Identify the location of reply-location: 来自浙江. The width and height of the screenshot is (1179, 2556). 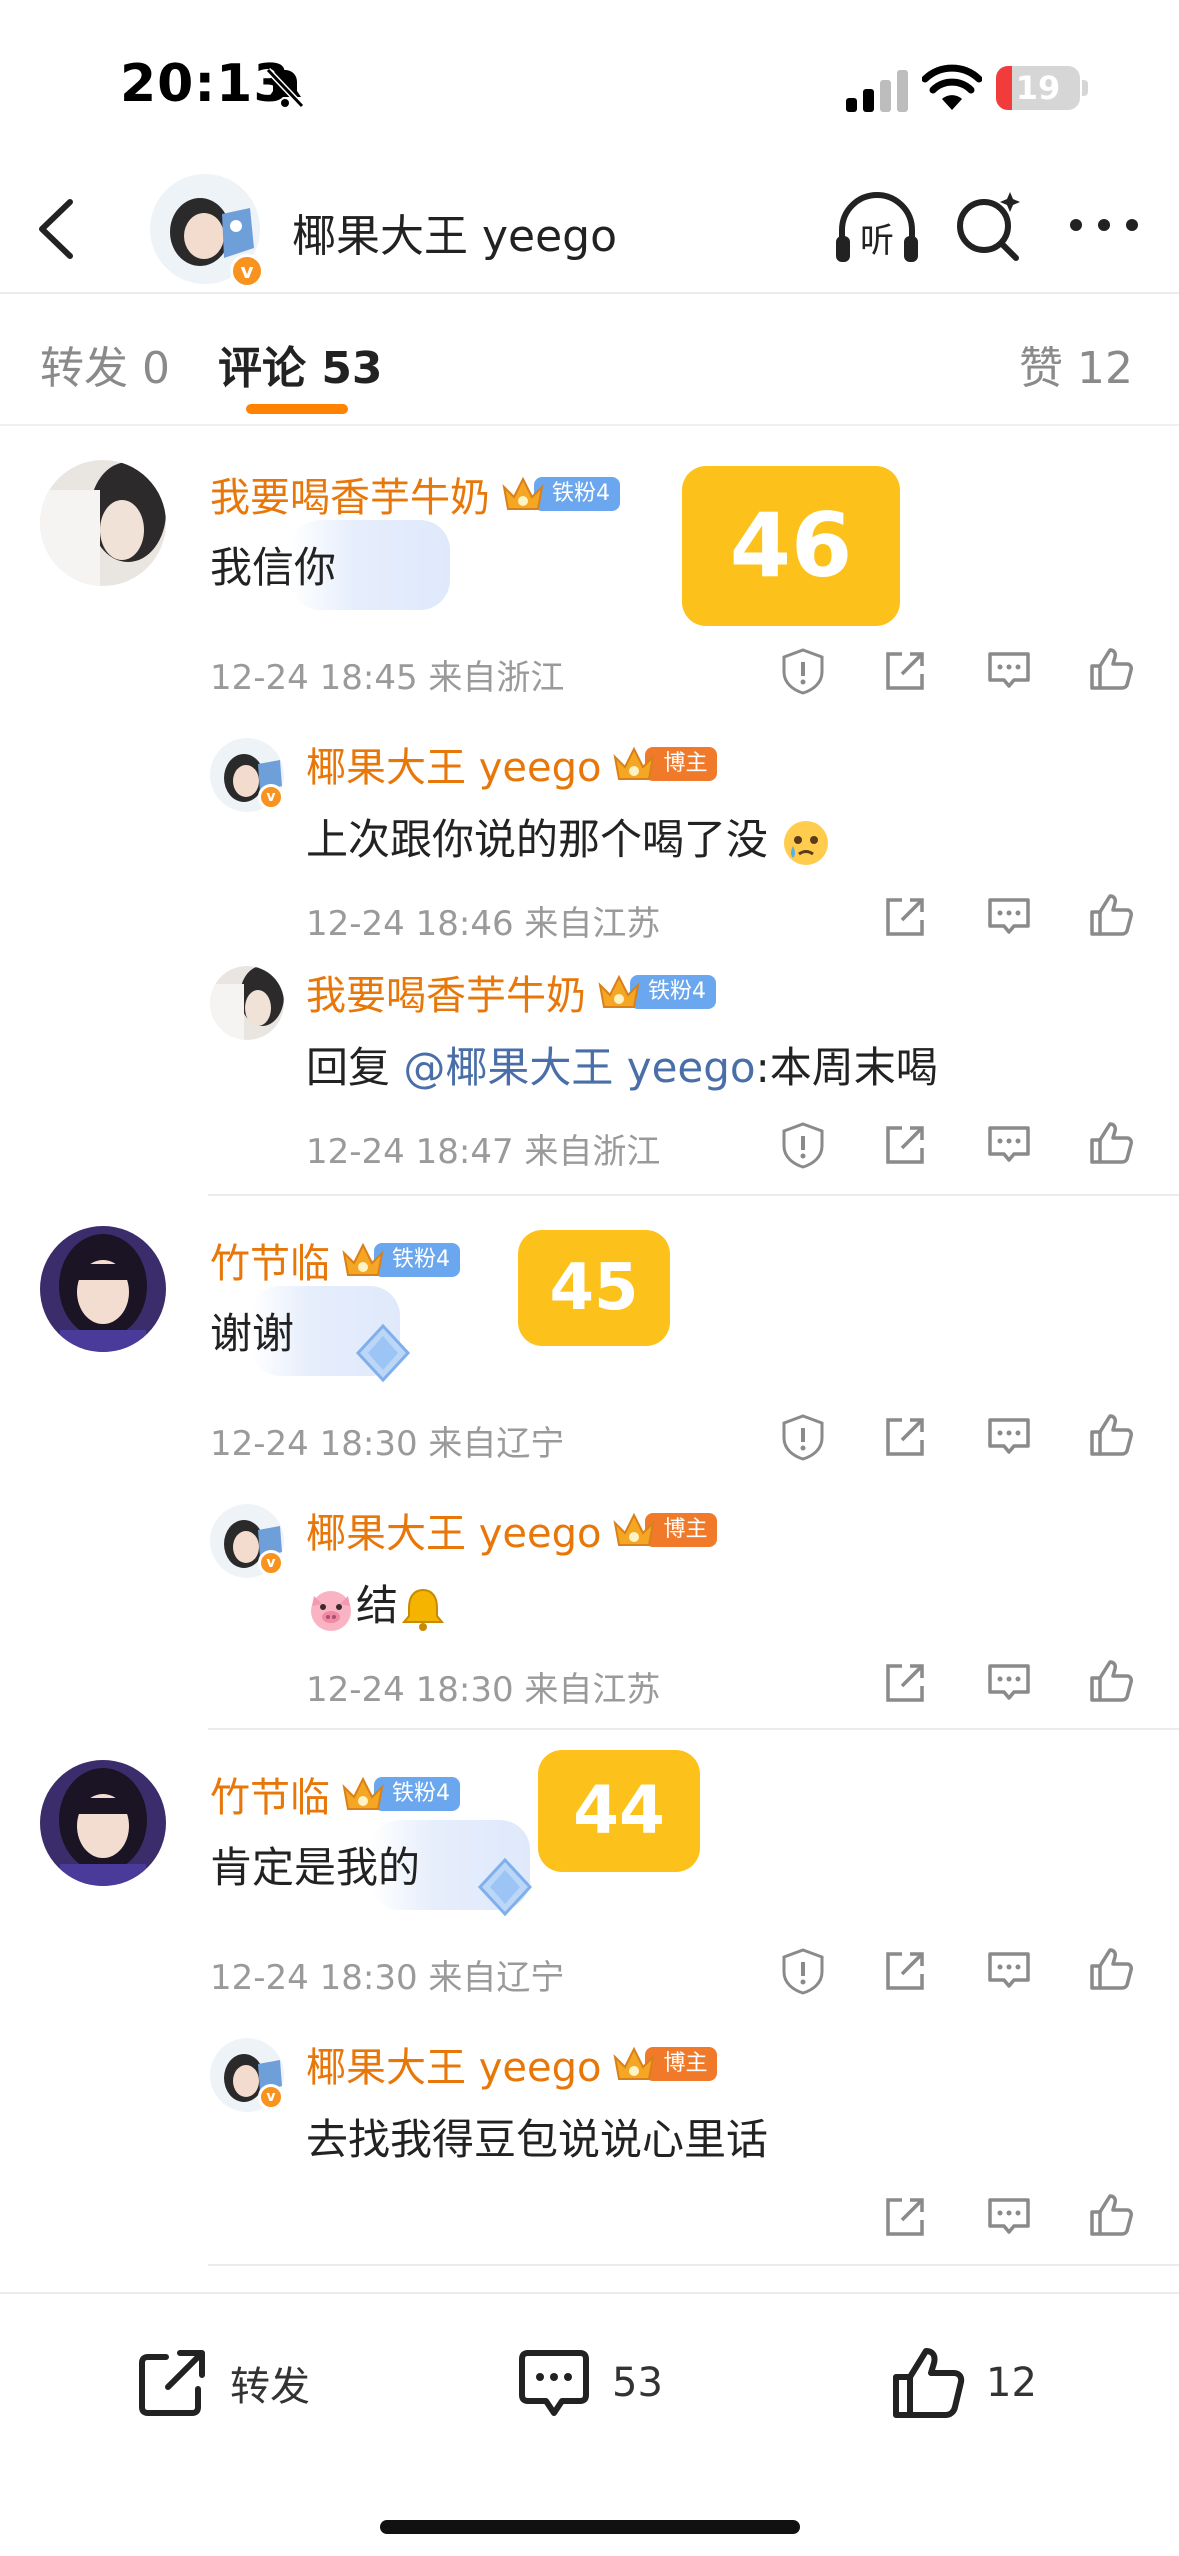
(592, 1152).